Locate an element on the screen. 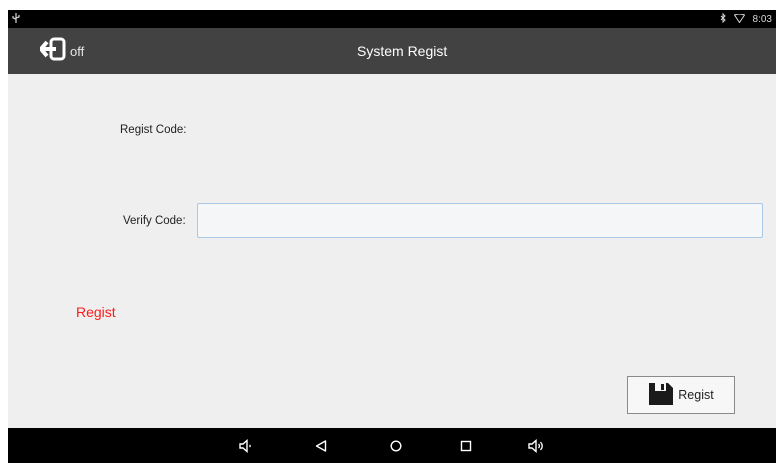  regist-code-label: Regist Code: is located at coordinates (153, 130).